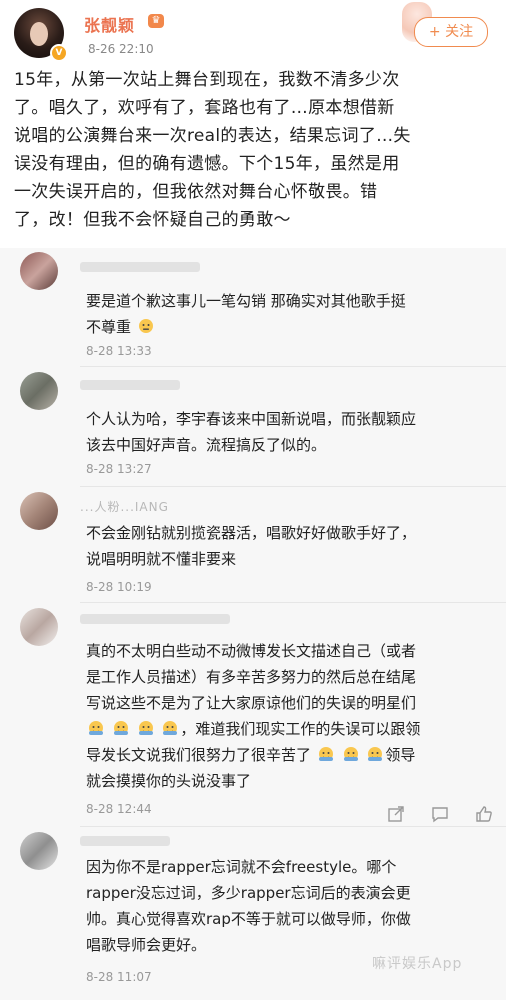  Describe the element at coordinates (251, 419) in the screenshot. I see `comment-line: 个人认为哈，李宇春该来中国新说唱，而张靓颖应` at that location.